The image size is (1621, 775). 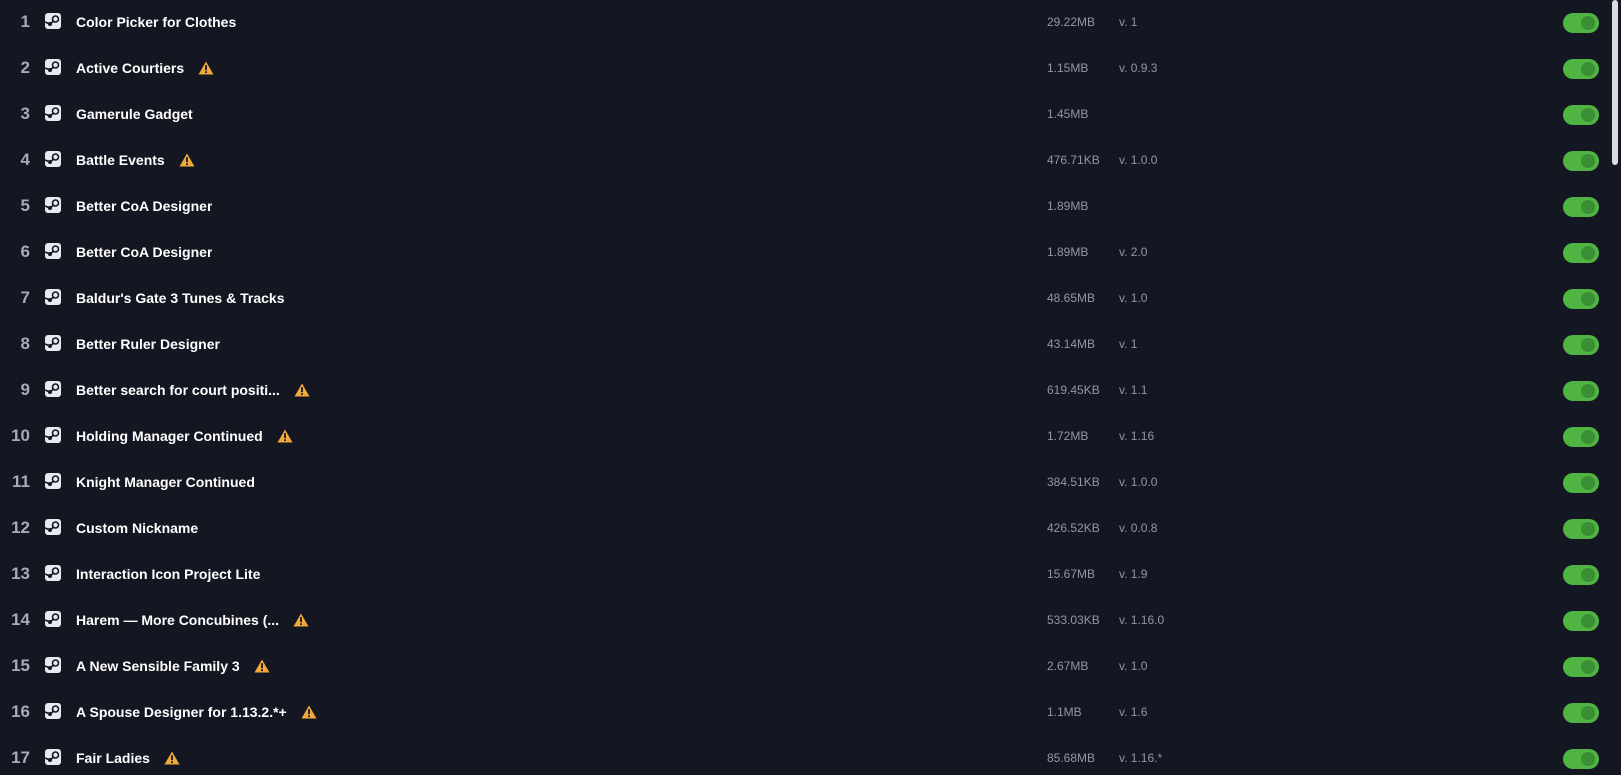 I want to click on mod-row: 8 Better Ruler Designer 43.14MB v. 1, so click(x=800, y=344).